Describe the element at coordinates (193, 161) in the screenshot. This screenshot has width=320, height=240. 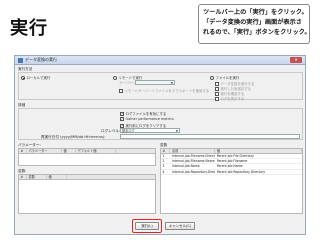
I see `env-cell-name: Internal.Job.Filename.Name` at that location.